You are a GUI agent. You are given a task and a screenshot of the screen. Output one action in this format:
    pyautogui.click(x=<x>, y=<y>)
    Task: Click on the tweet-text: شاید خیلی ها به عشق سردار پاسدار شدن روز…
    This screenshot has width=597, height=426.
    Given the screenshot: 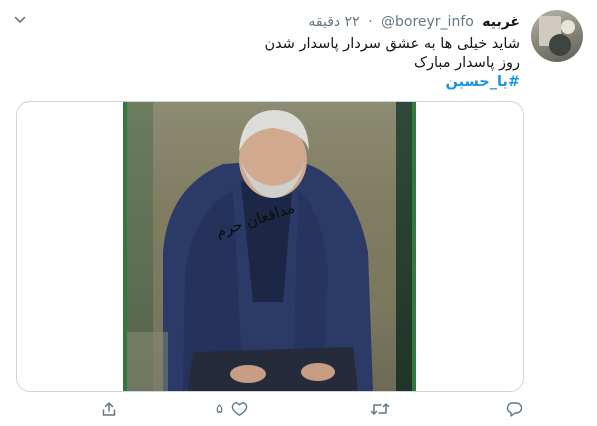 What is the action you would take?
    pyautogui.click(x=310, y=63)
    